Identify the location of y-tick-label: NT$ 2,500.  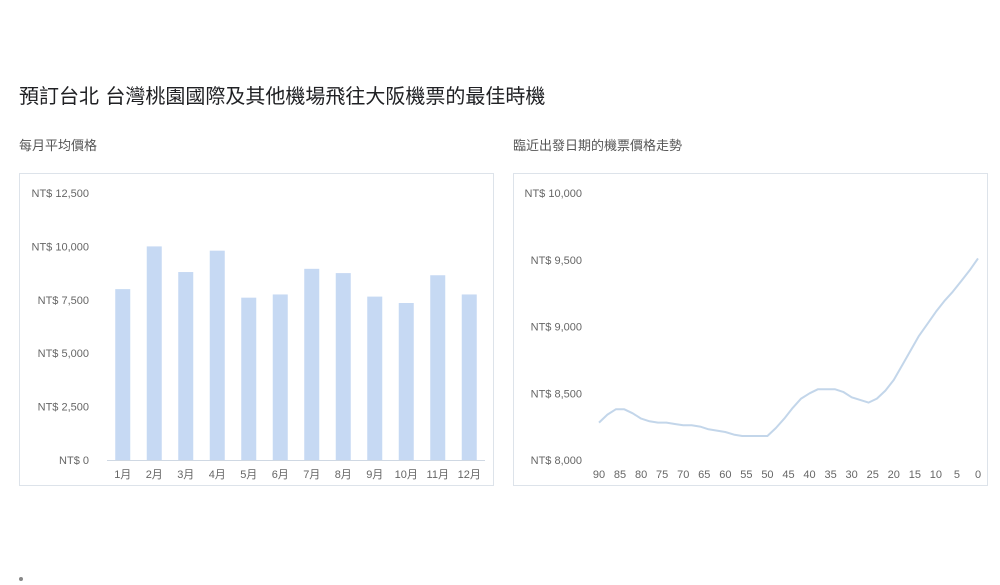
(63, 408).